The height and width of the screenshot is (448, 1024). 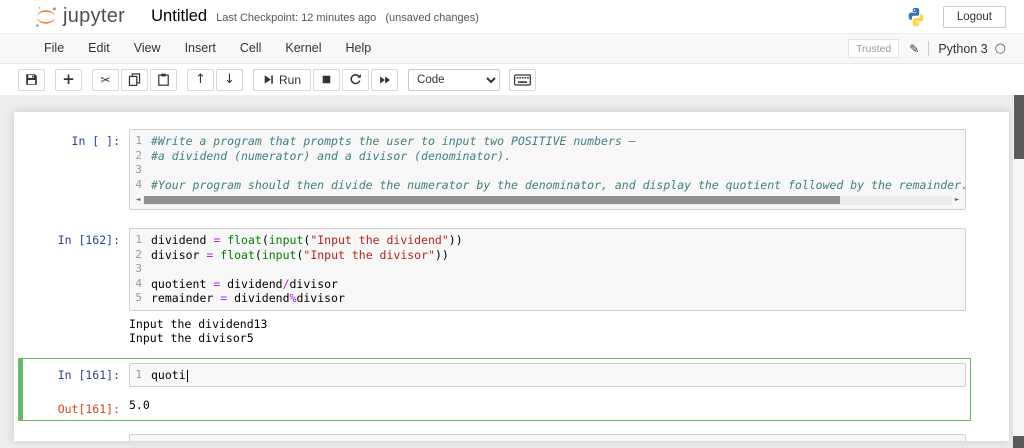 I want to click on paste-cells-button, so click(x=163, y=79).